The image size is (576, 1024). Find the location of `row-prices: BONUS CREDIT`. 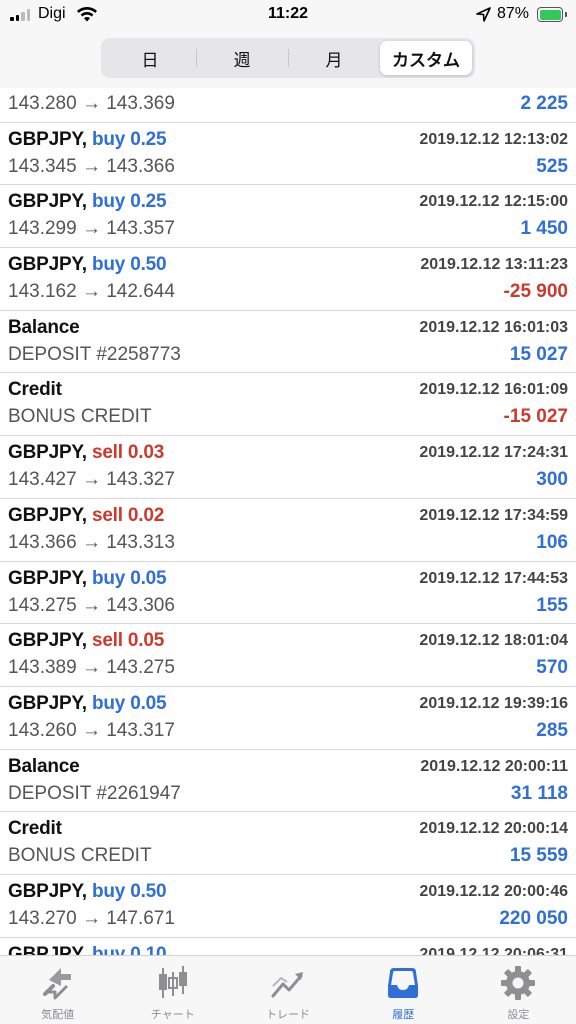

row-prices: BONUS CREDIT is located at coordinates (80, 417).